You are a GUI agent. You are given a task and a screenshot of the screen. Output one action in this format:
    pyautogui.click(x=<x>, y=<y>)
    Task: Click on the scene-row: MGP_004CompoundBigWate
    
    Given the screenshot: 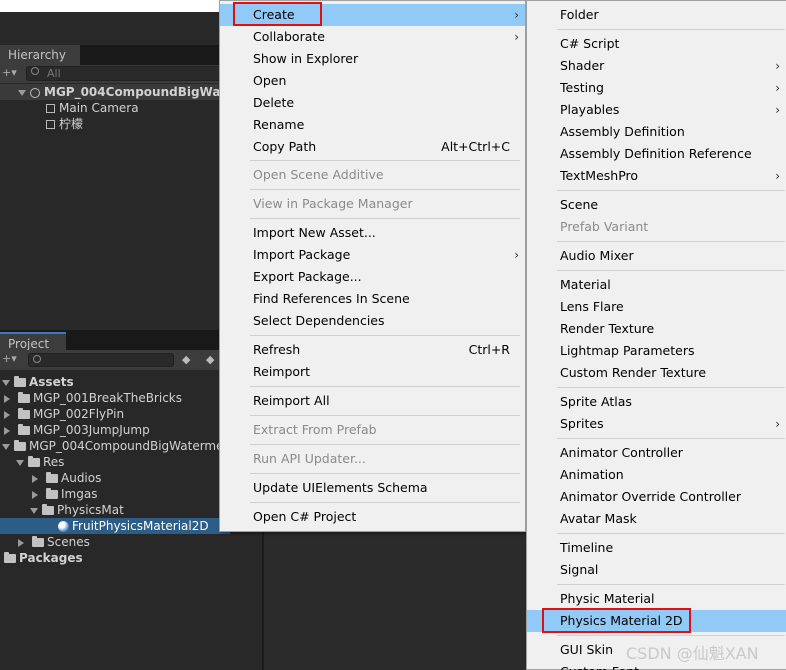 What is the action you would take?
    pyautogui.click(x=117, y=92)
    